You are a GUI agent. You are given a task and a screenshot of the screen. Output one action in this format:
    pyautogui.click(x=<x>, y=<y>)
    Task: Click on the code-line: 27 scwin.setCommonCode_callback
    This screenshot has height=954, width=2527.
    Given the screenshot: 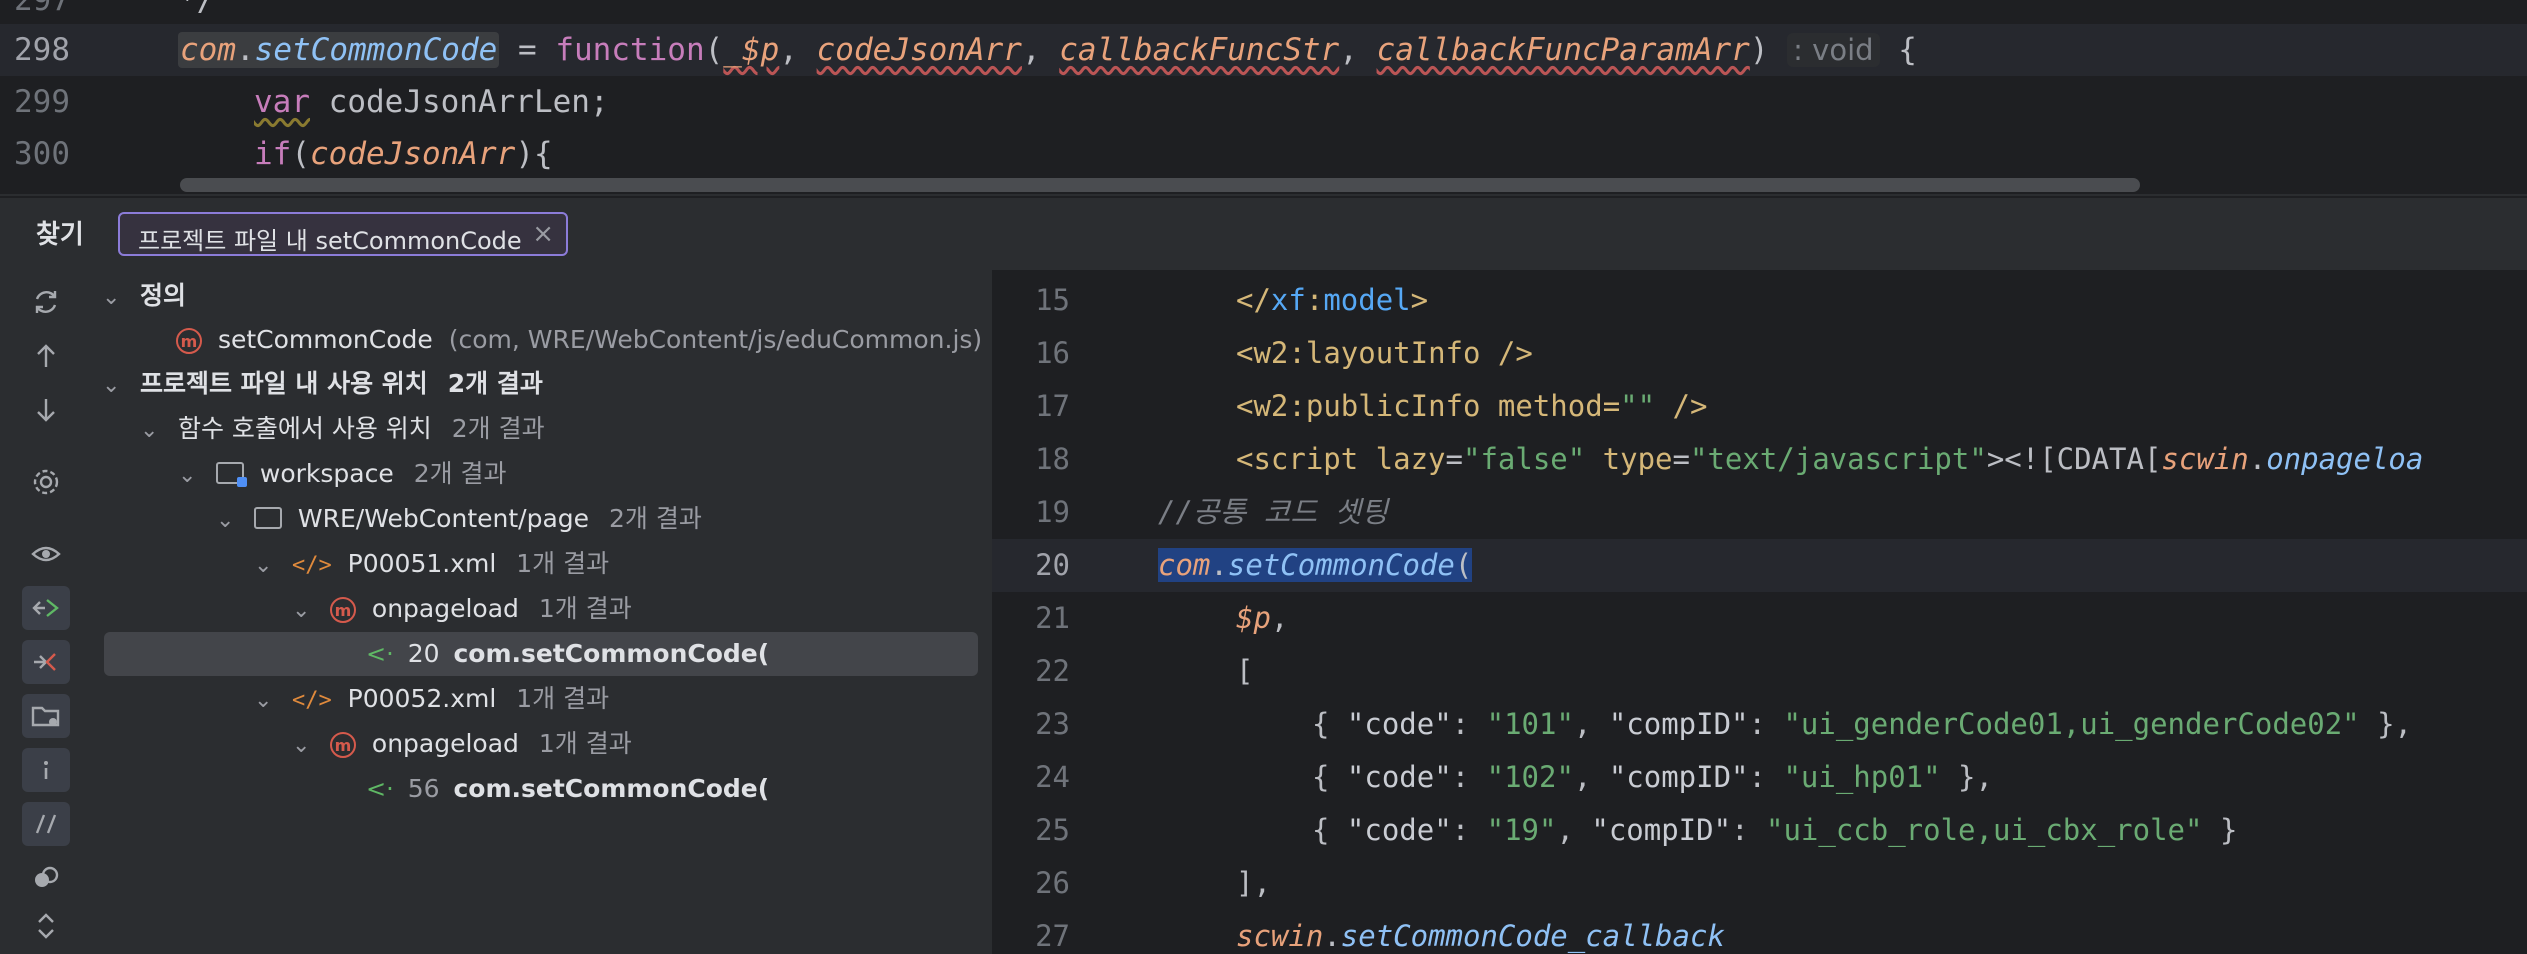 What is the action you would take?
    pyautogui.click(x=1759, y=932)
    